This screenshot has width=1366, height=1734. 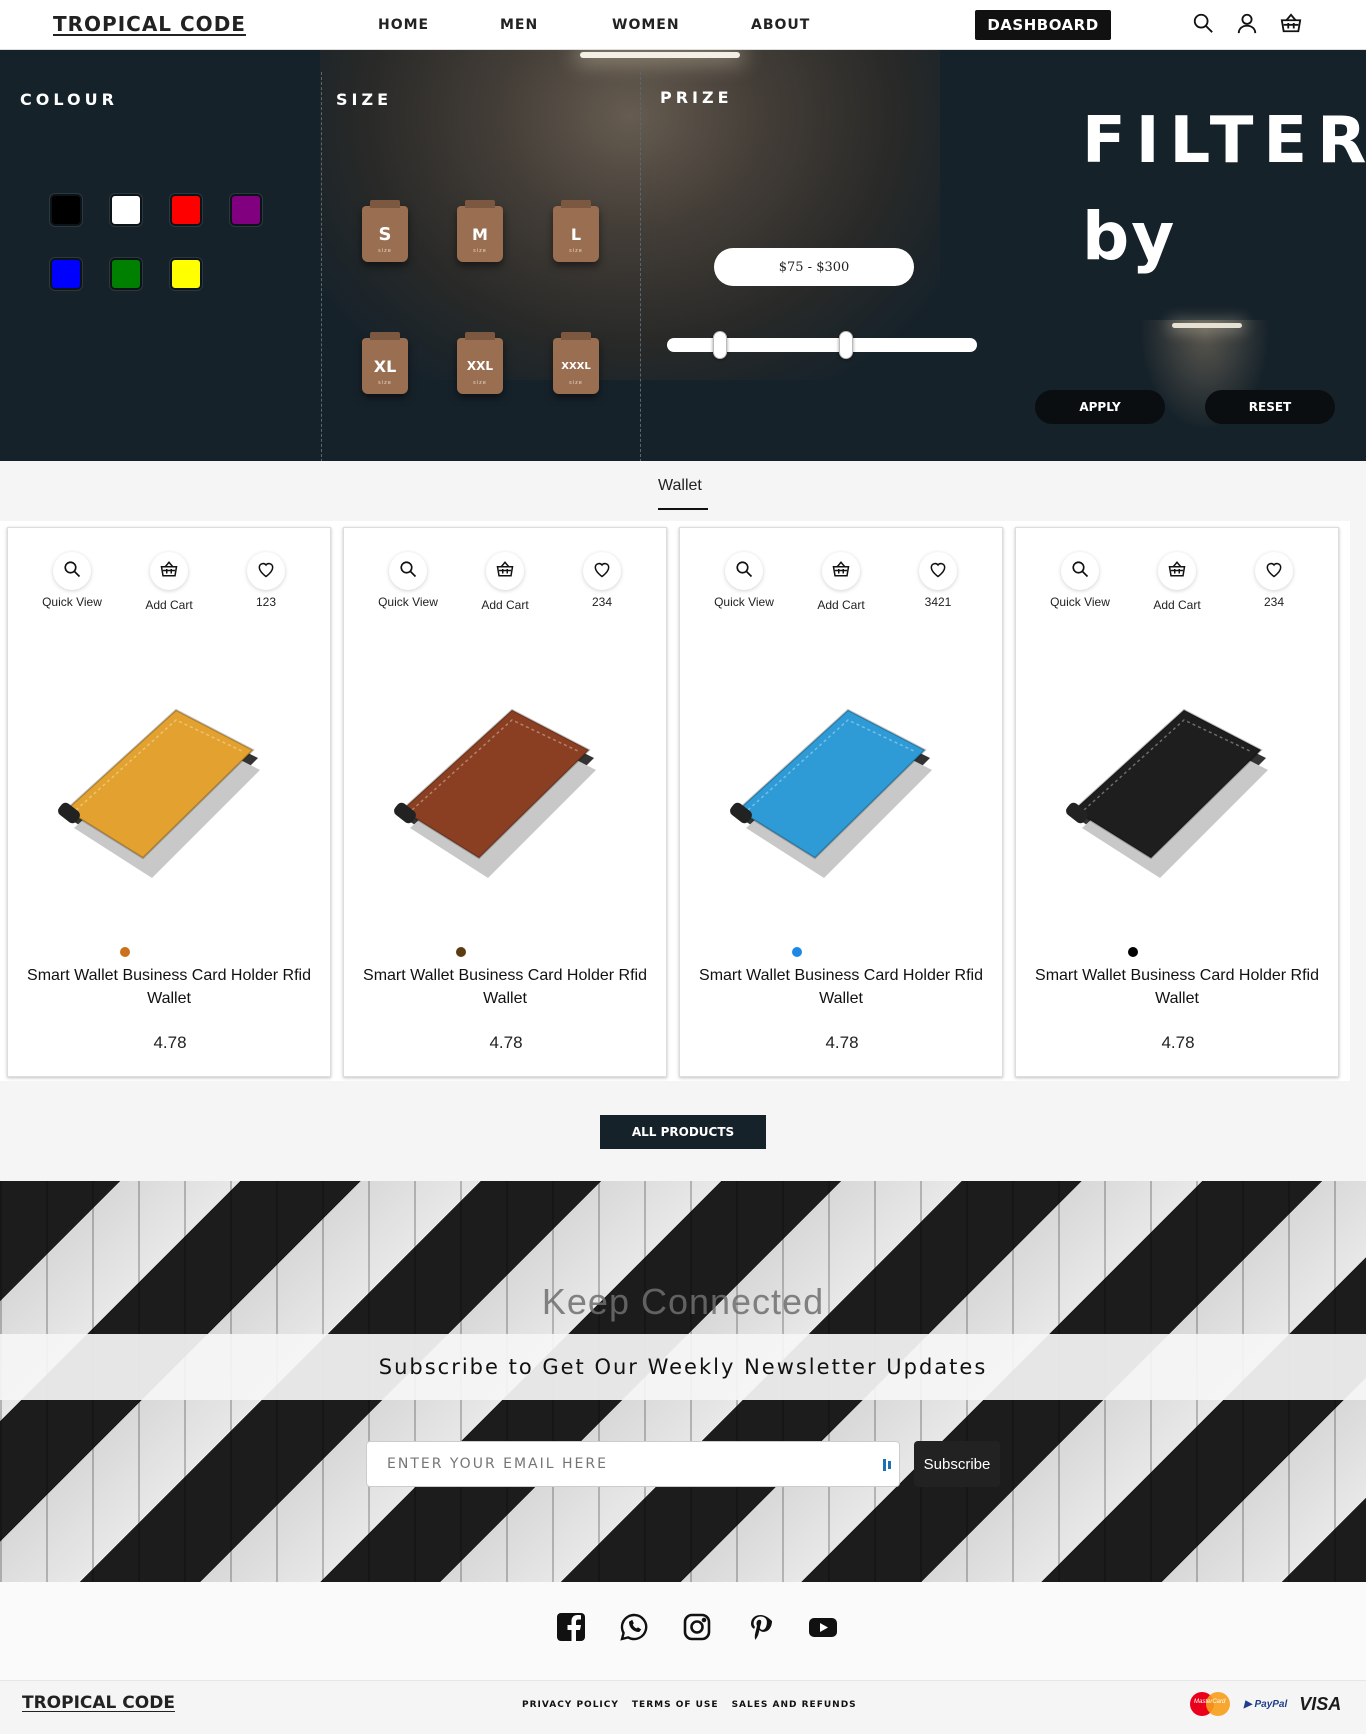 What do you see at coordinates (1320, 1703) in the screenshot?
I see `visa-icon: VISA` at bounding box center [1320, 1703].